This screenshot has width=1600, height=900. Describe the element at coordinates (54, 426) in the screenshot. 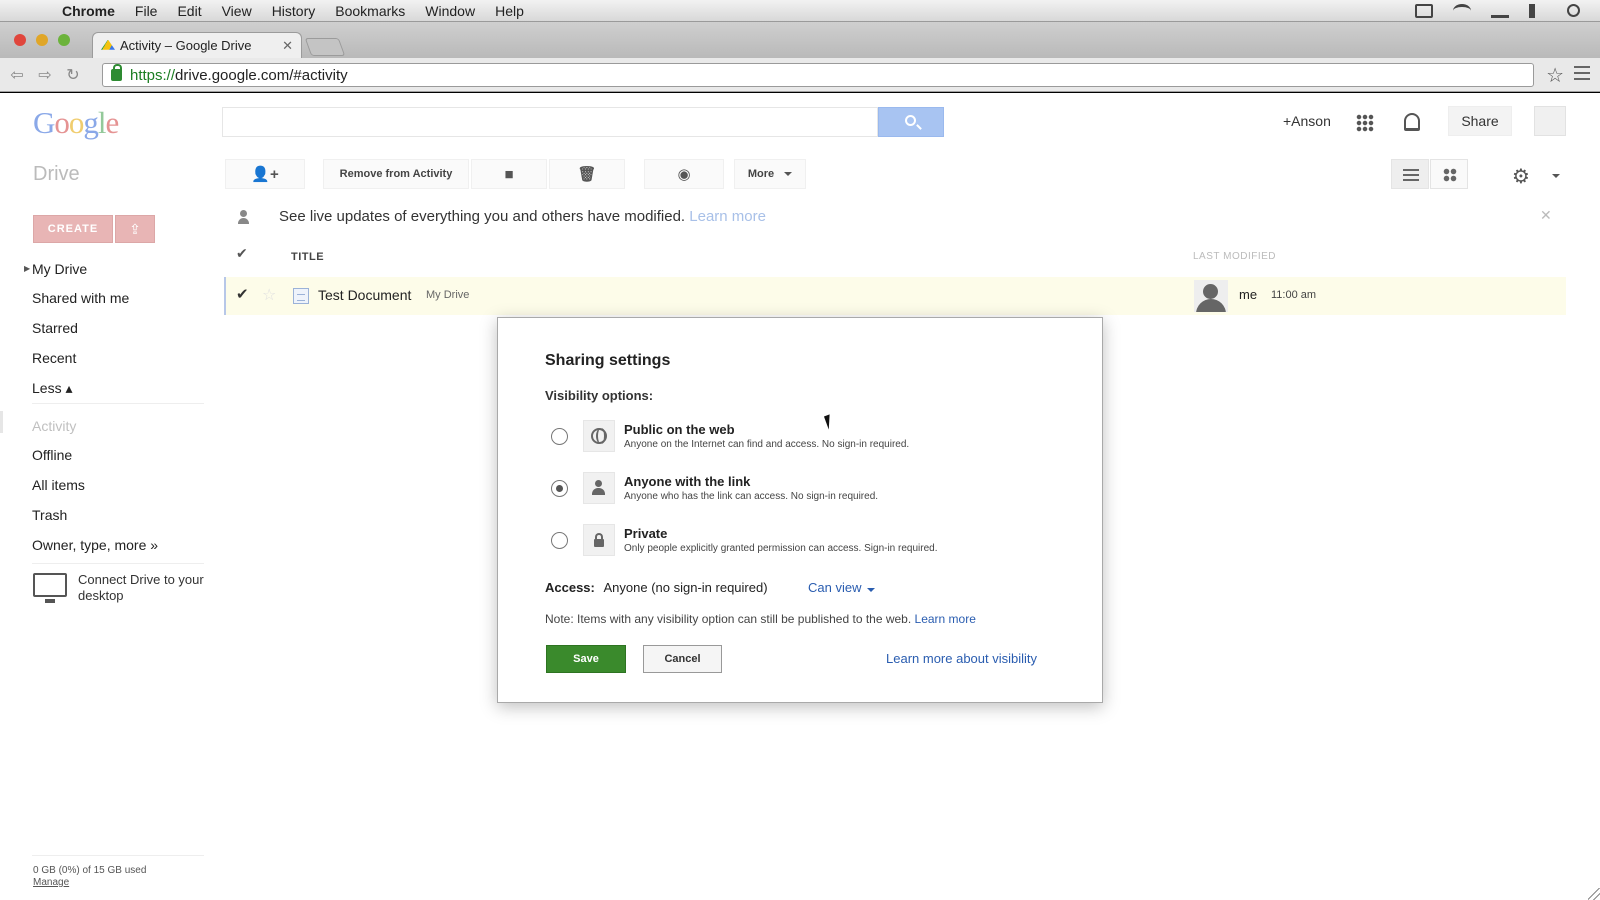

I see `sidebar-item-activity: Activity` at that location.